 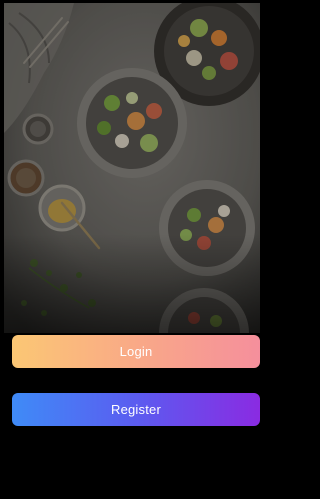 What do you see at coordinates (136, 409) in the screenshot?
I see `register-button: Register` at bounding box center [136, 409].